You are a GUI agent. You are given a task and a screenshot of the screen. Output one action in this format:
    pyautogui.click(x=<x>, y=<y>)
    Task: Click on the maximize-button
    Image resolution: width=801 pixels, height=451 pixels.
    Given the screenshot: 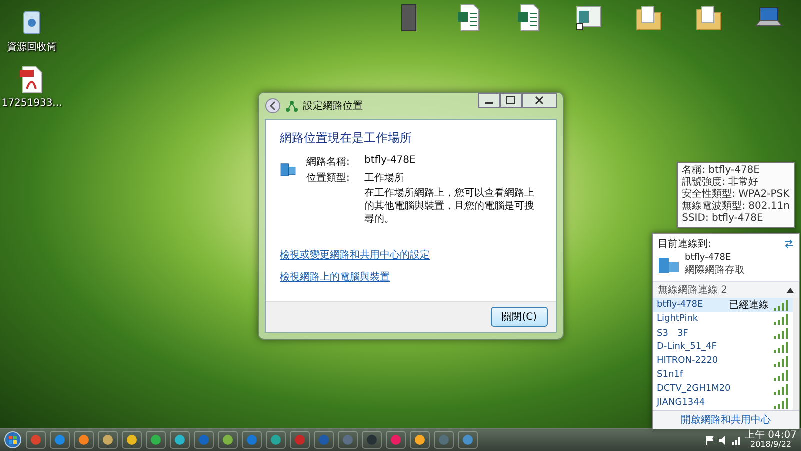 What is the action you would take?
    pyautogui.click(x=511, y=100)
    